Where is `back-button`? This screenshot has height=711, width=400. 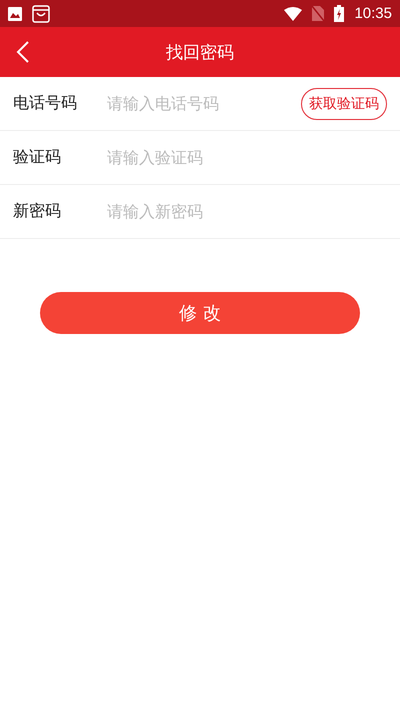 back-button is located at coordinates (23, 52).